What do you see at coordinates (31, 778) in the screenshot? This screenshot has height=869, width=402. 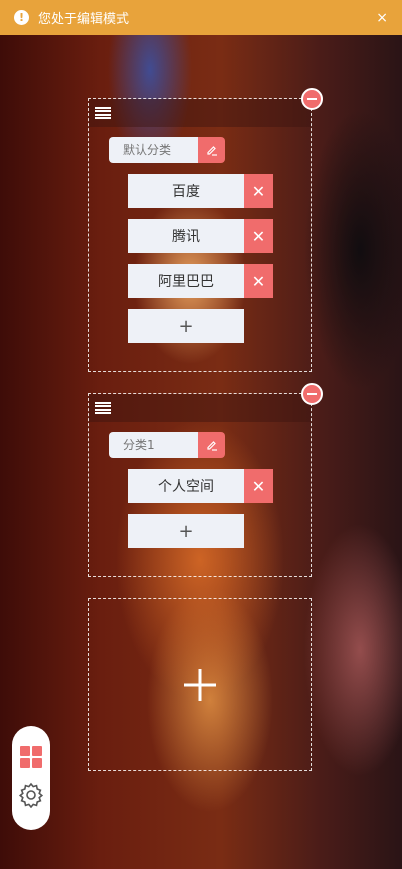 I see `floating-dock` at bounding box center [31, 778].